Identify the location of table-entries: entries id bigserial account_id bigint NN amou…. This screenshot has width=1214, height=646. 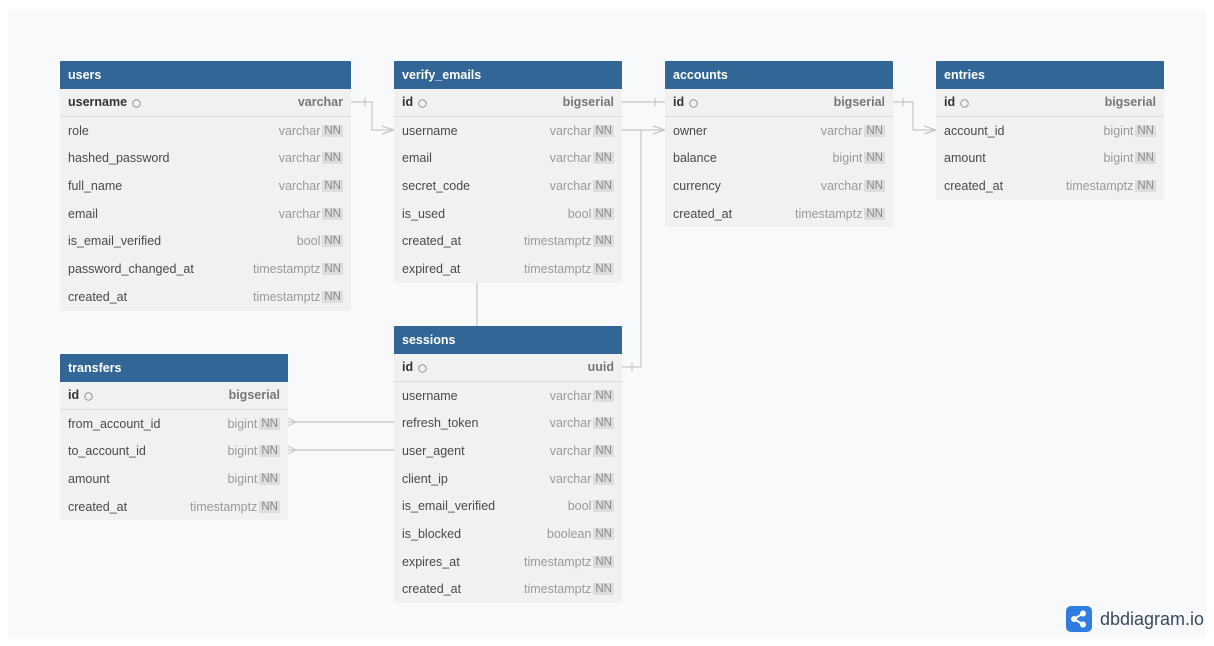
(1050, 130).